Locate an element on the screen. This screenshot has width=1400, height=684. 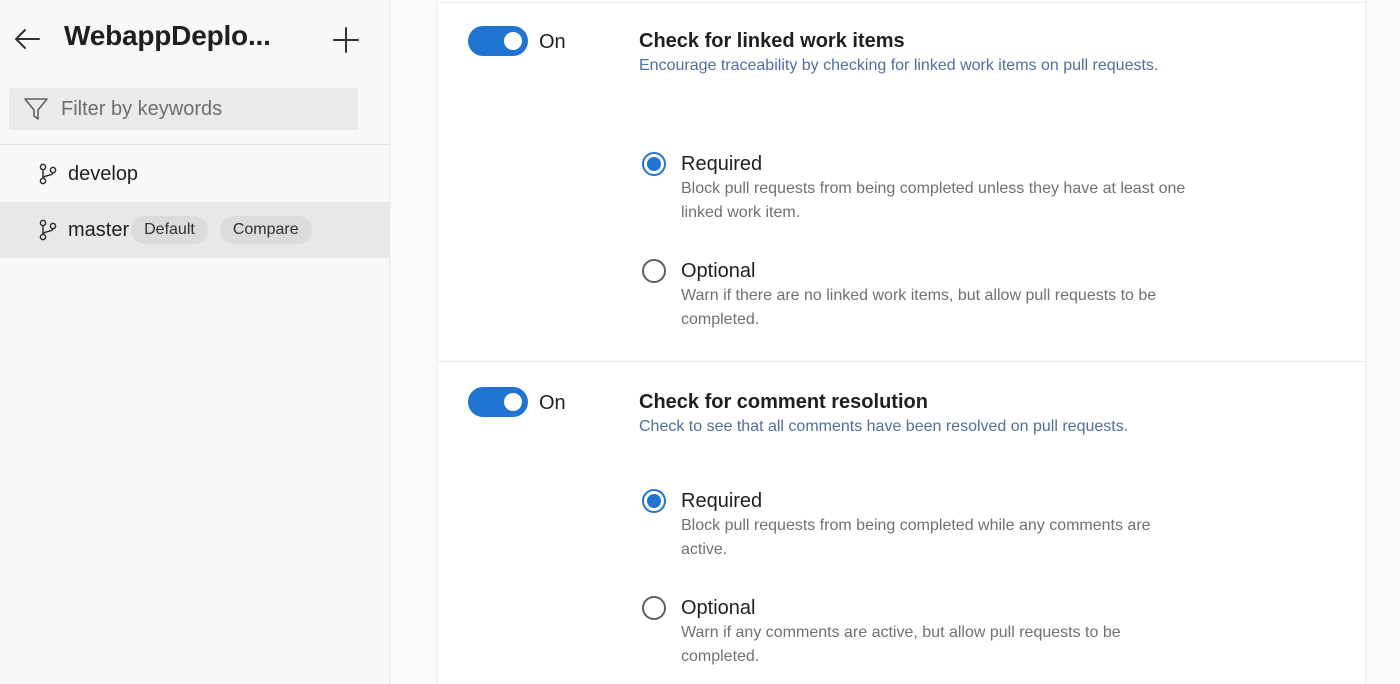
linked-work-items-toggle is located at coordinates (498, 41).